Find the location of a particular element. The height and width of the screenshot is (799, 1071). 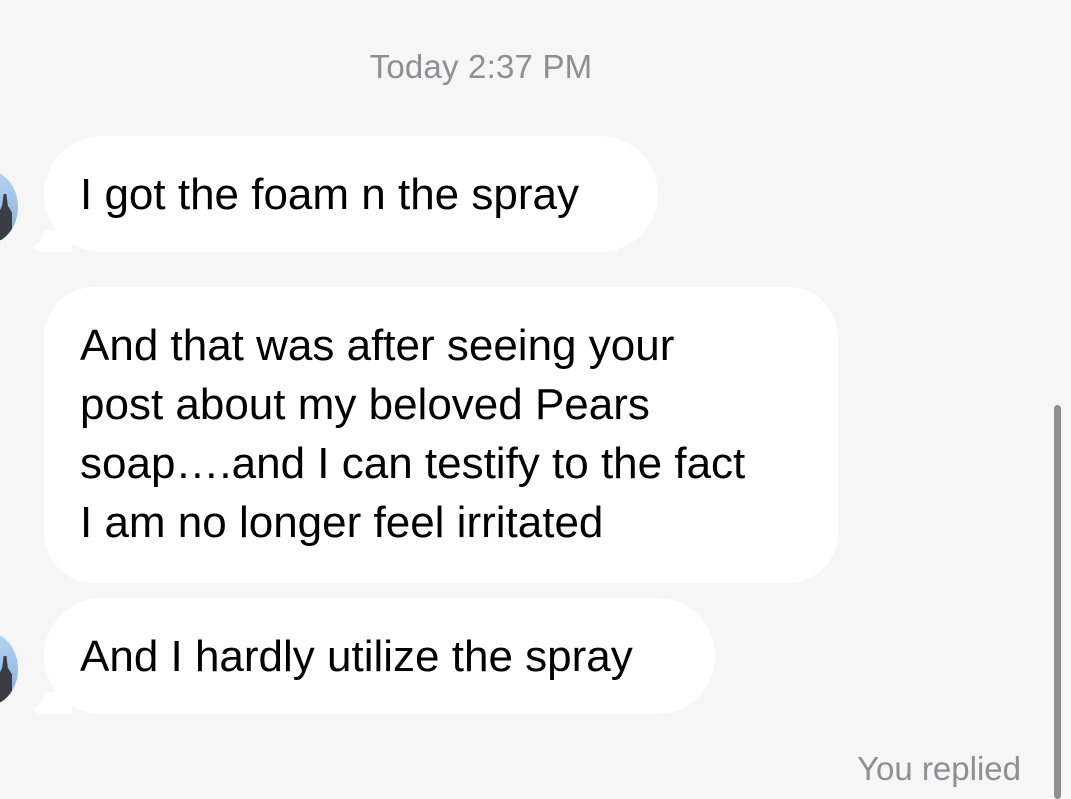

message-text-line: soap….and I can testify to the fact is located at coordinates (413, 463).